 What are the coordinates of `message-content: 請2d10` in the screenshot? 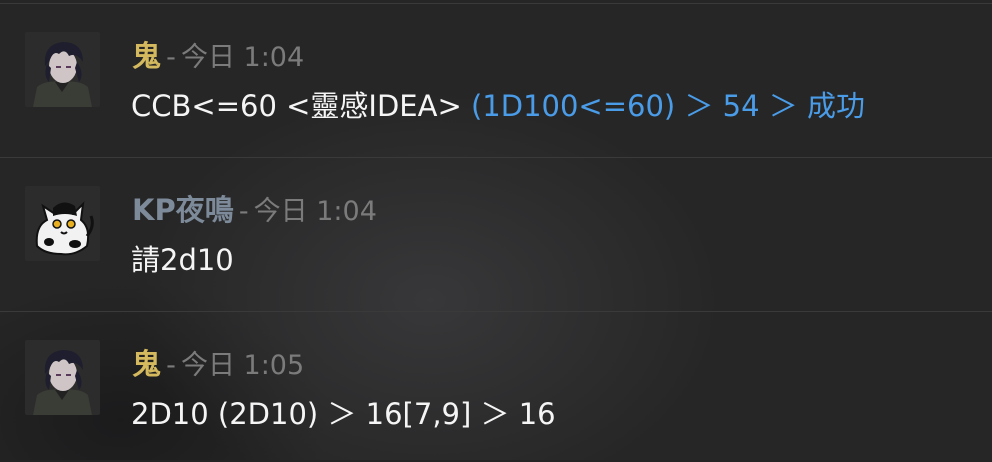 It's located at (182, 260).